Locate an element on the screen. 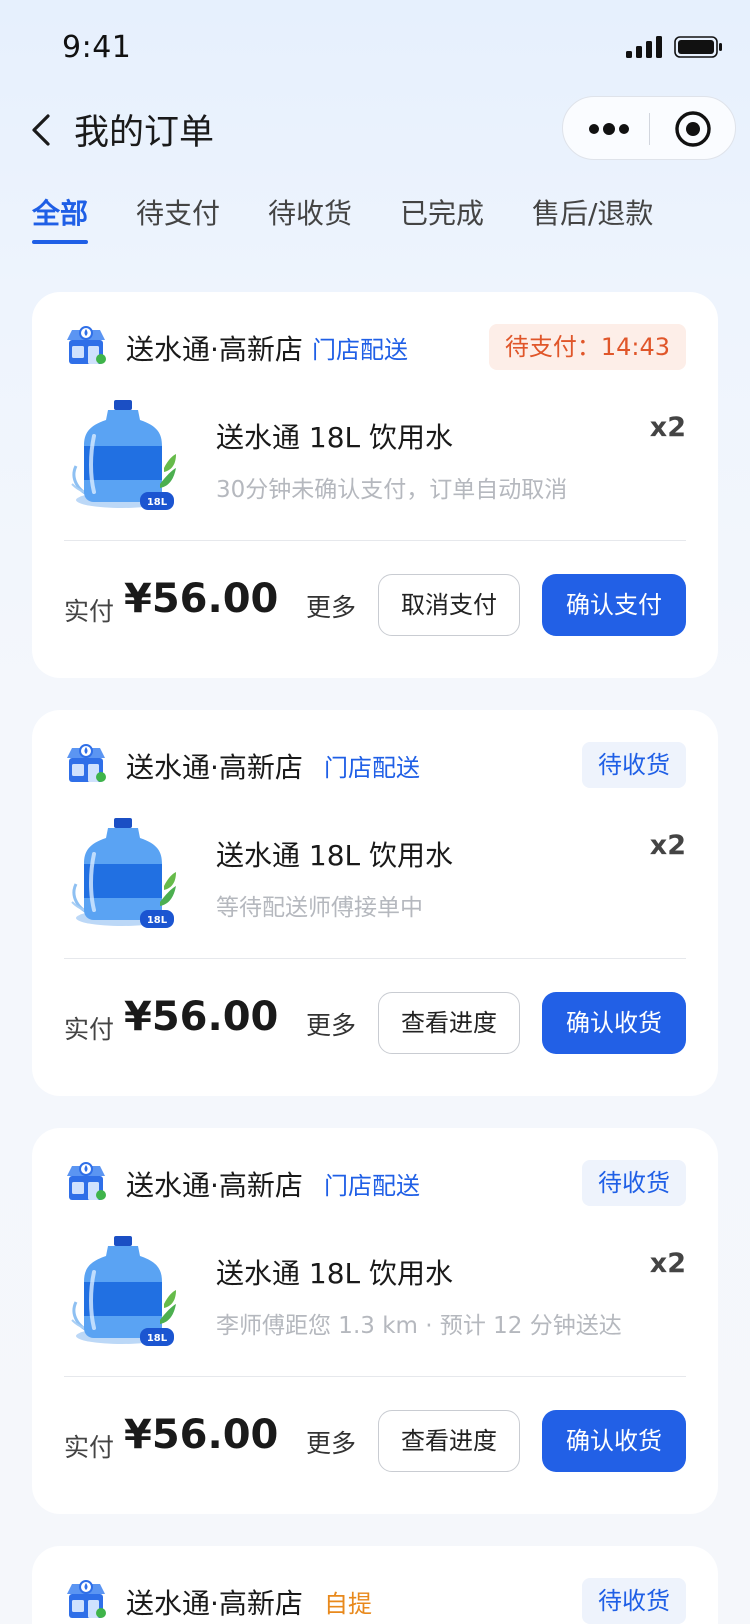 The image size is (750, 1624). target-circle-icon is located at coordinates (693, 129).